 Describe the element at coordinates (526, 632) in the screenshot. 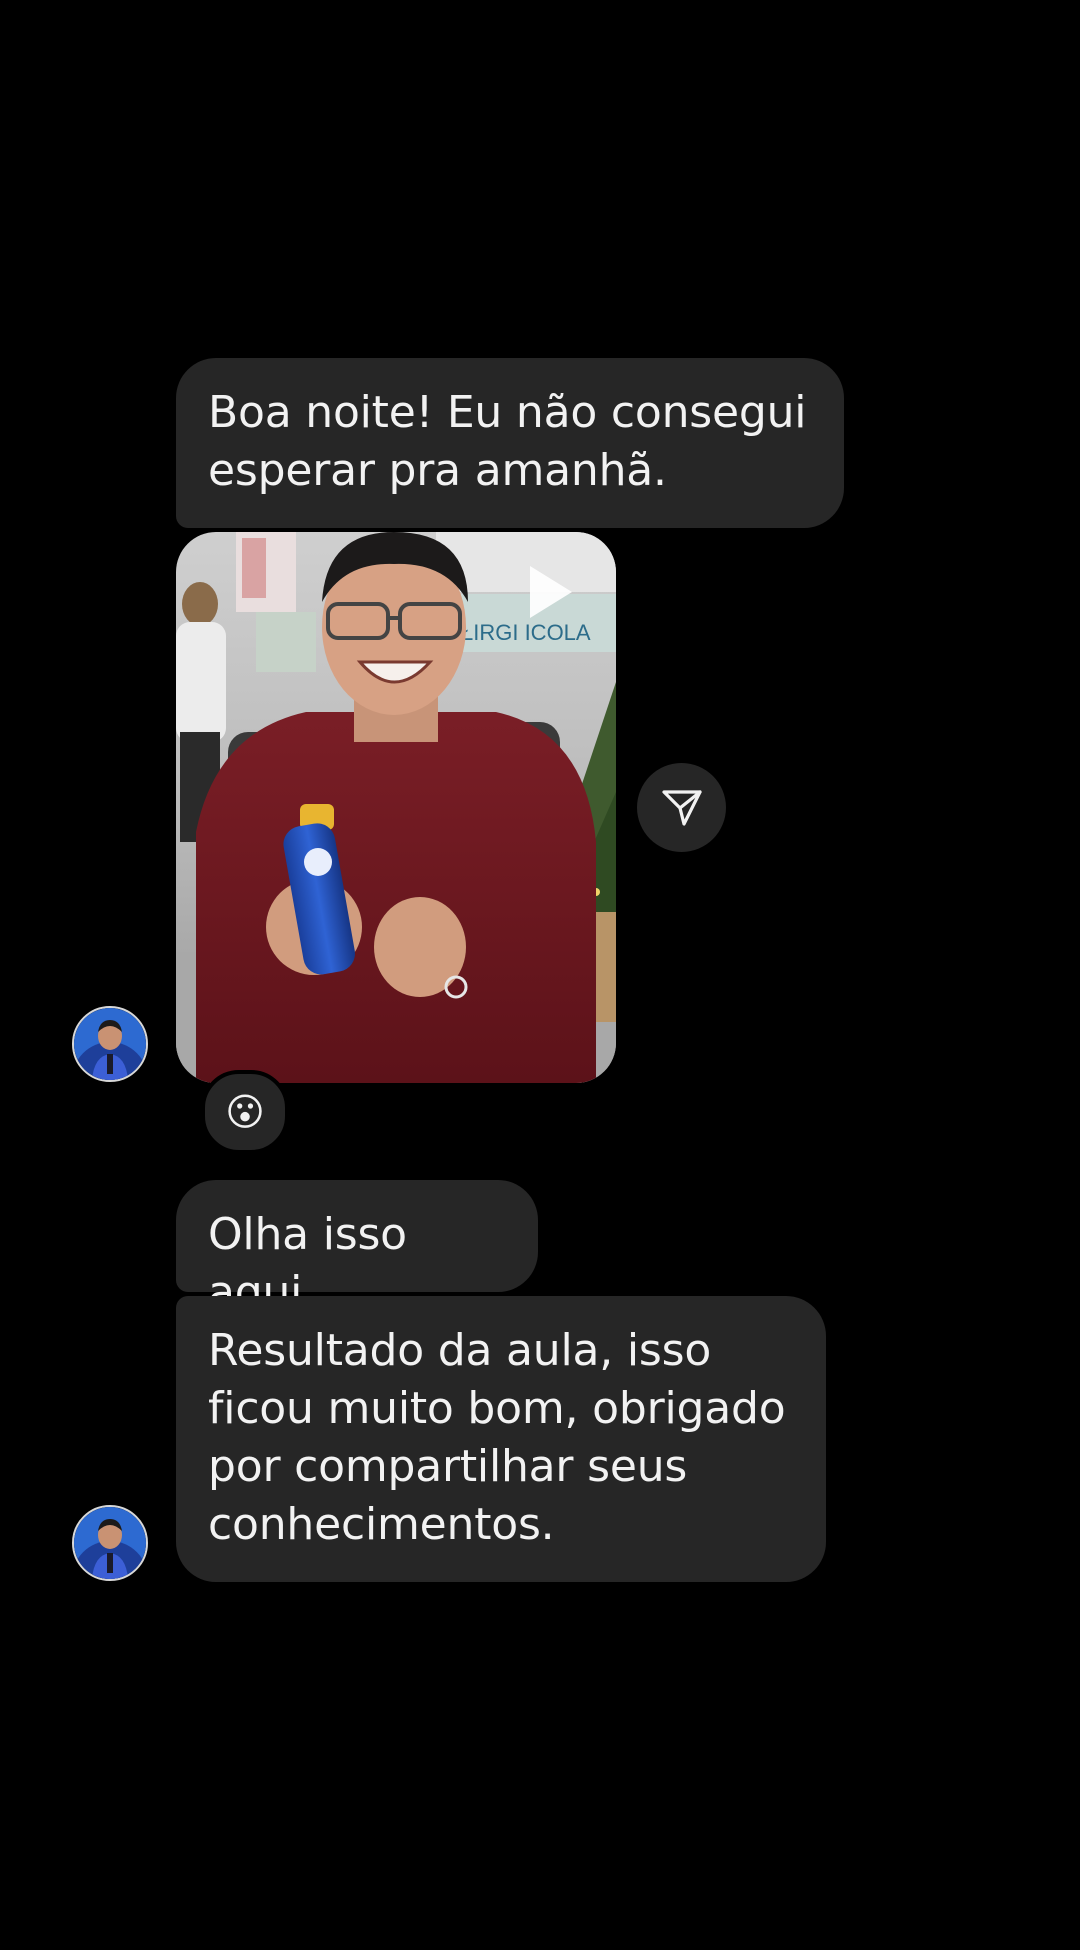

I see `svg-text: ŁIRGI ICOLA` at that location.